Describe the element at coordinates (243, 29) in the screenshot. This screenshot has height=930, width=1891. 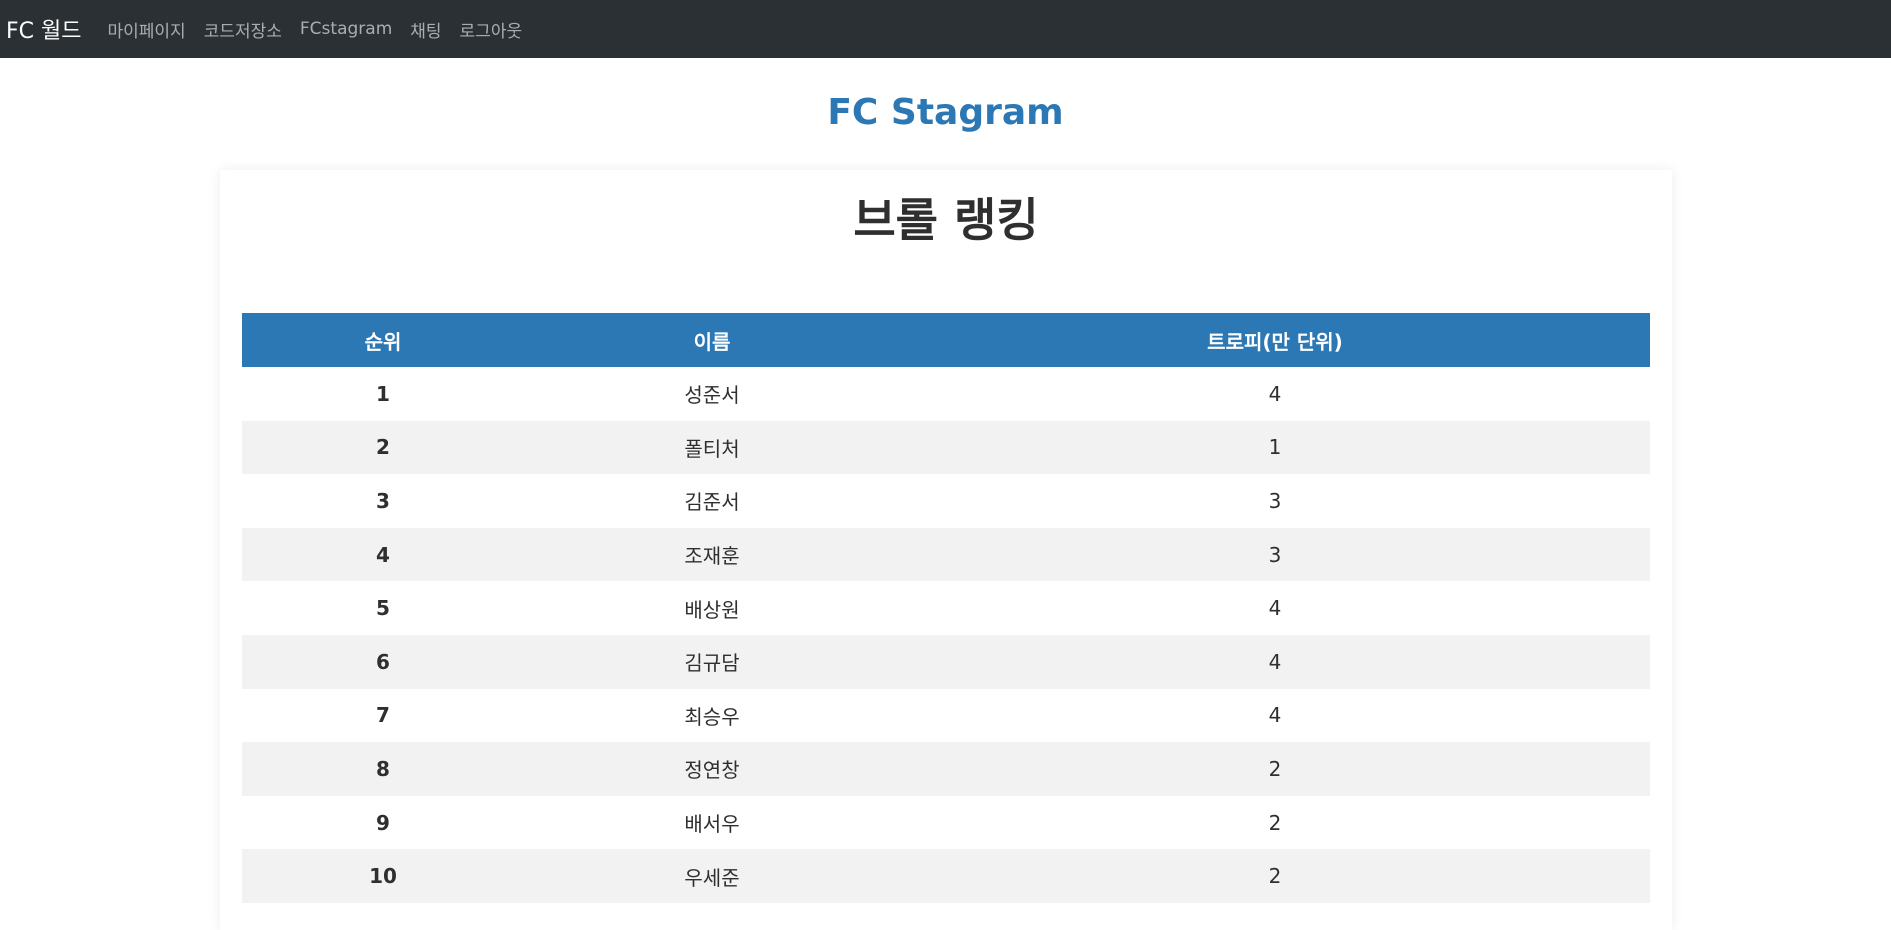
I see `nav-link-code-repository: 코드저장소` at that location.